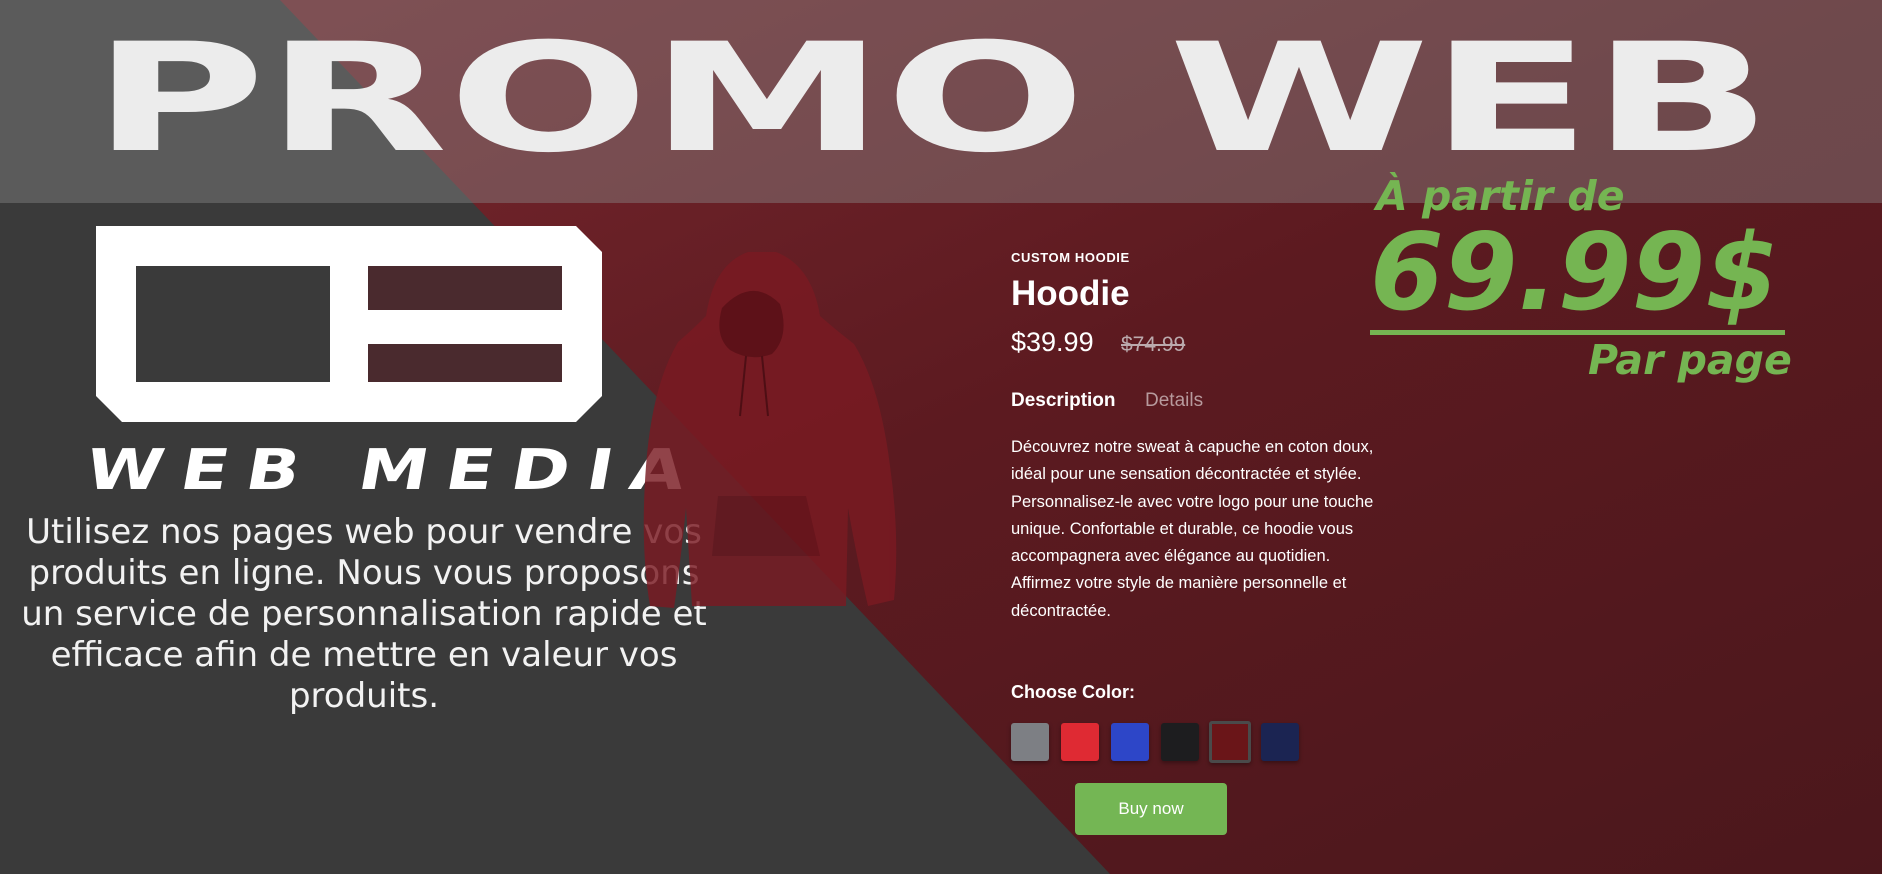  Describe the element at coordinates (1030, 742) in the screenshot. I see `color-swatch-gray` at that location.